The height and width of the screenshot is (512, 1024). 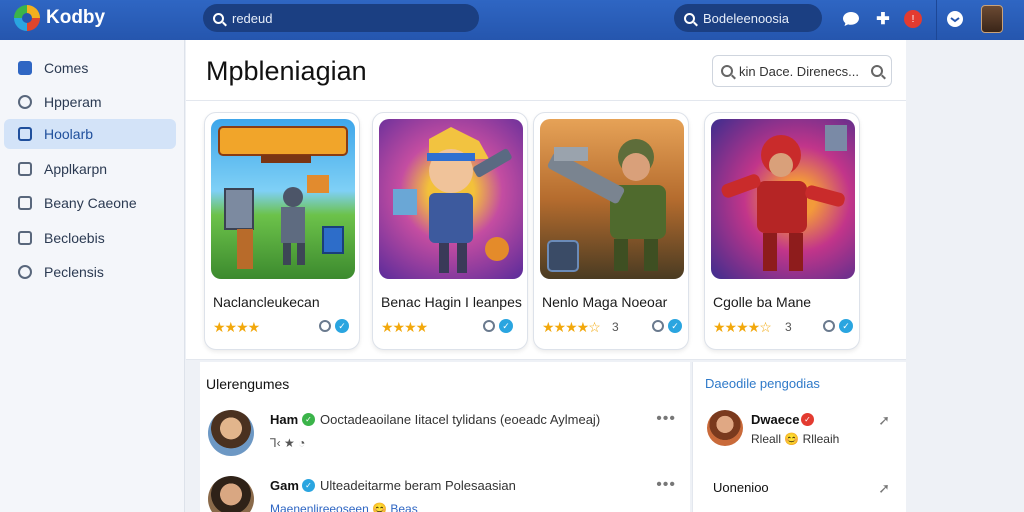 I want to click on sidebar-item-peclensis: Peclensis, so click(x=90, y=272).